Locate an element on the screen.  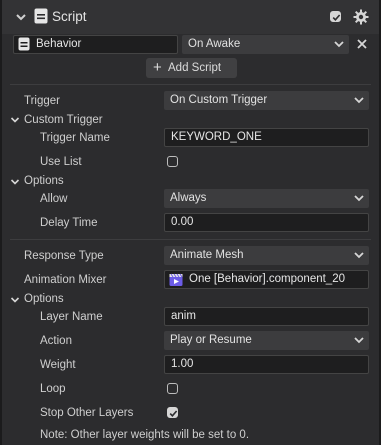
trigger-dropdown-value: On Custom Trigger is located at coordinates (219, 100).